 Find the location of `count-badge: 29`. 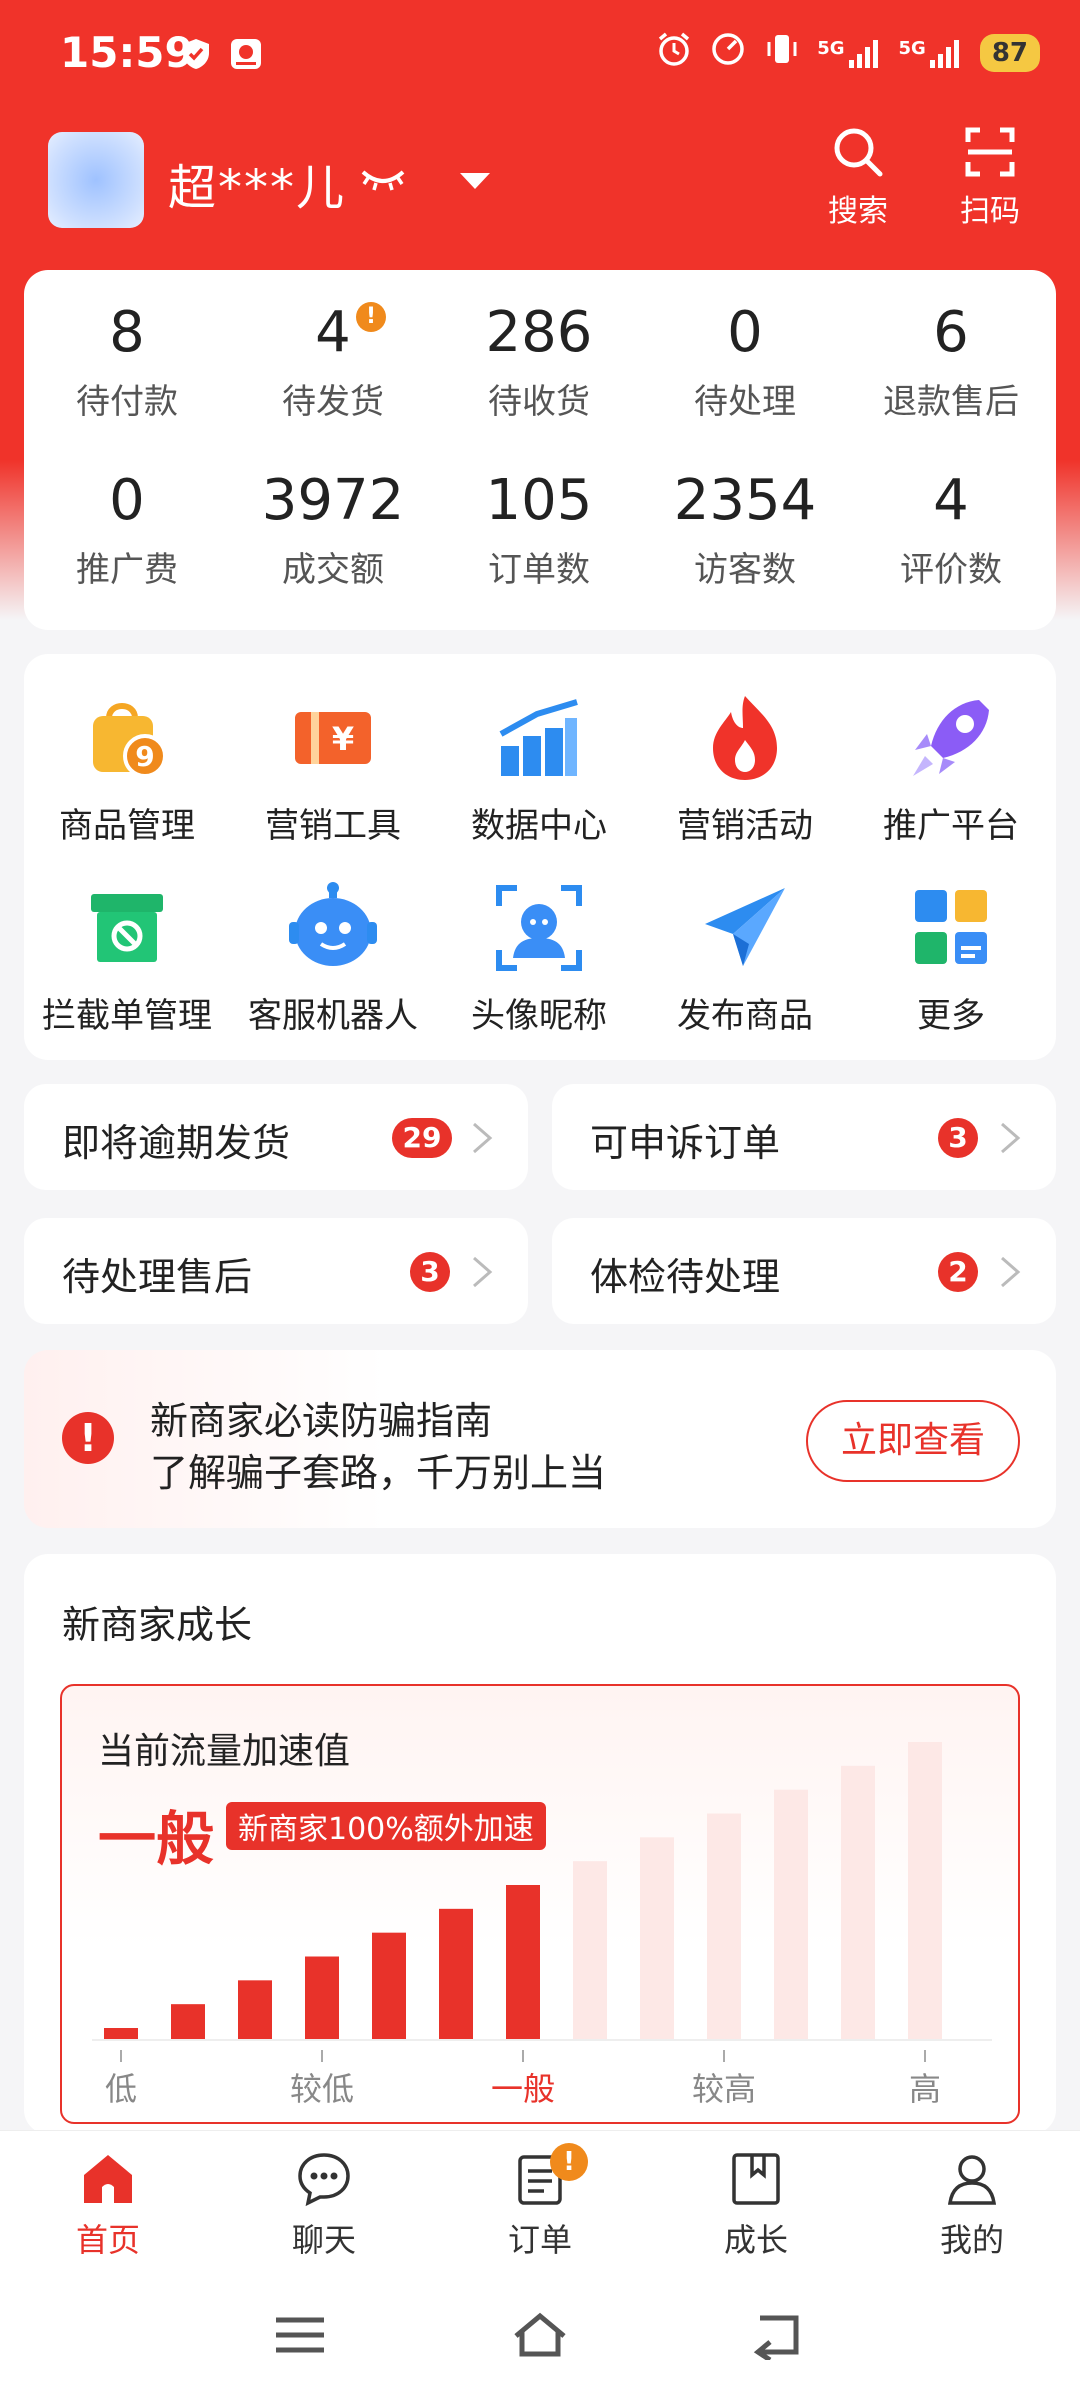

count-badge: 29 is located at coordinates (422, 1138).